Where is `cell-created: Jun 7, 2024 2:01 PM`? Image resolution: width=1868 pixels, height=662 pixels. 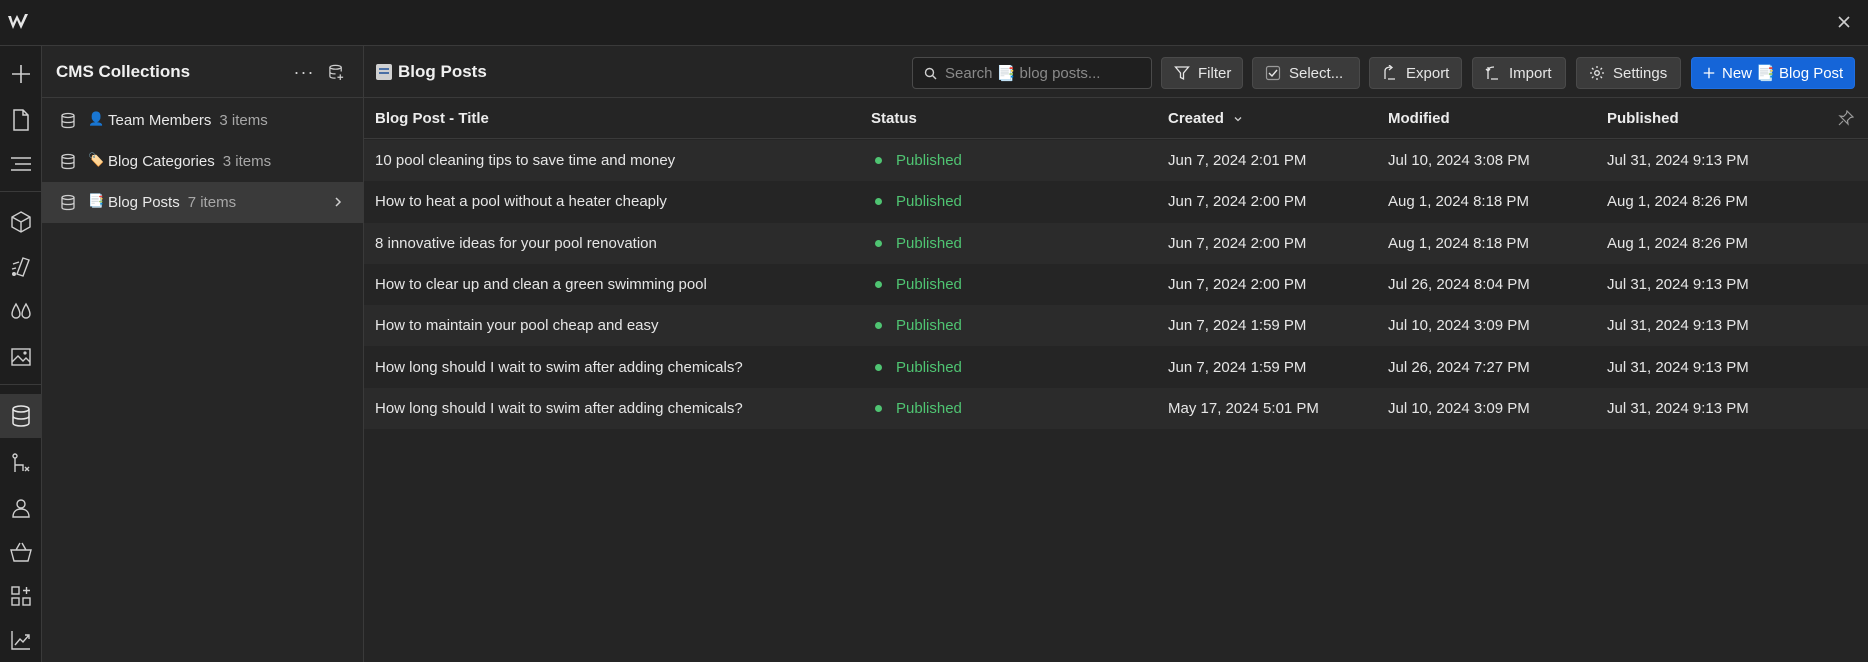 cell-created: Jun 7, 2024 2:01 PM is located at coordinates (1237, 160).